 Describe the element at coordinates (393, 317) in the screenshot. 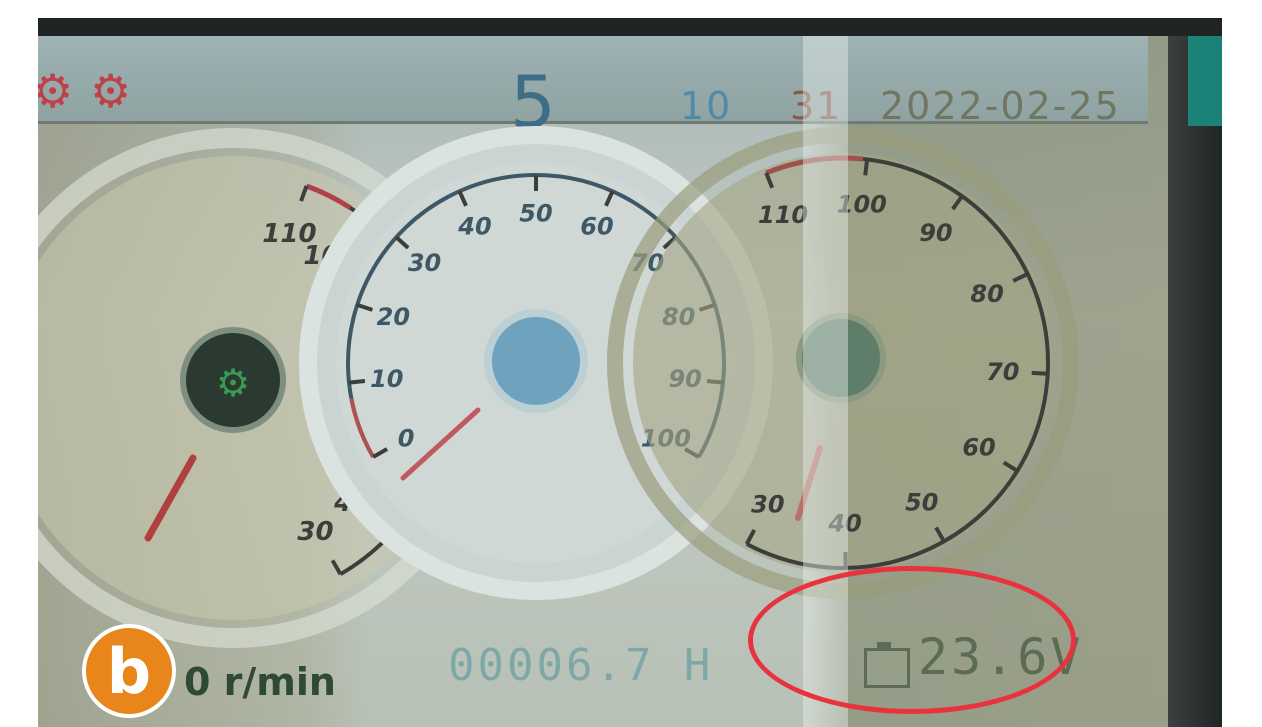

I see `gauge-label: 20` at that location.